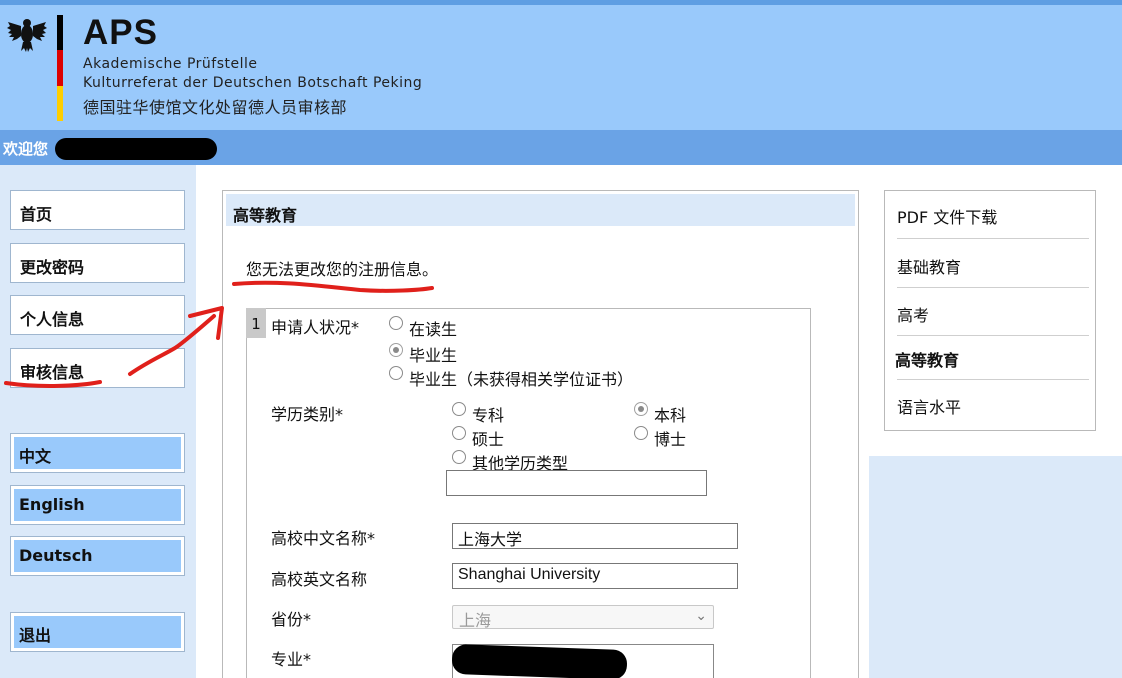 The image size is (1122, 678). I want to click on step-number: 1, so click(256, 323).